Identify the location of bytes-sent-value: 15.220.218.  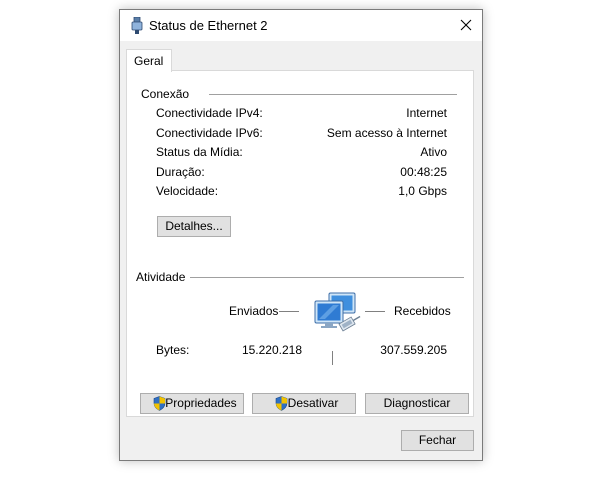
(271, 350).